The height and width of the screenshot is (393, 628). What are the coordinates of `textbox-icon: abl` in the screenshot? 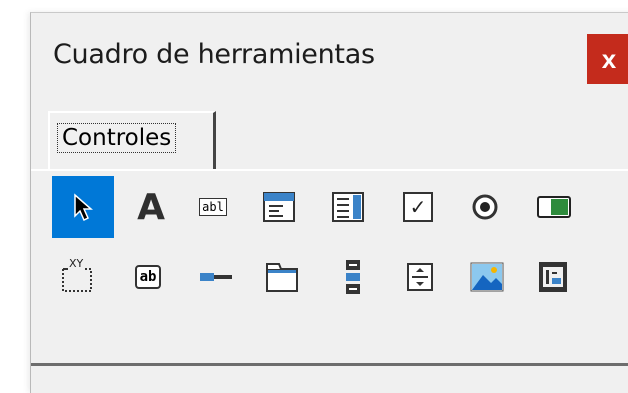 It's located at (213, 207).